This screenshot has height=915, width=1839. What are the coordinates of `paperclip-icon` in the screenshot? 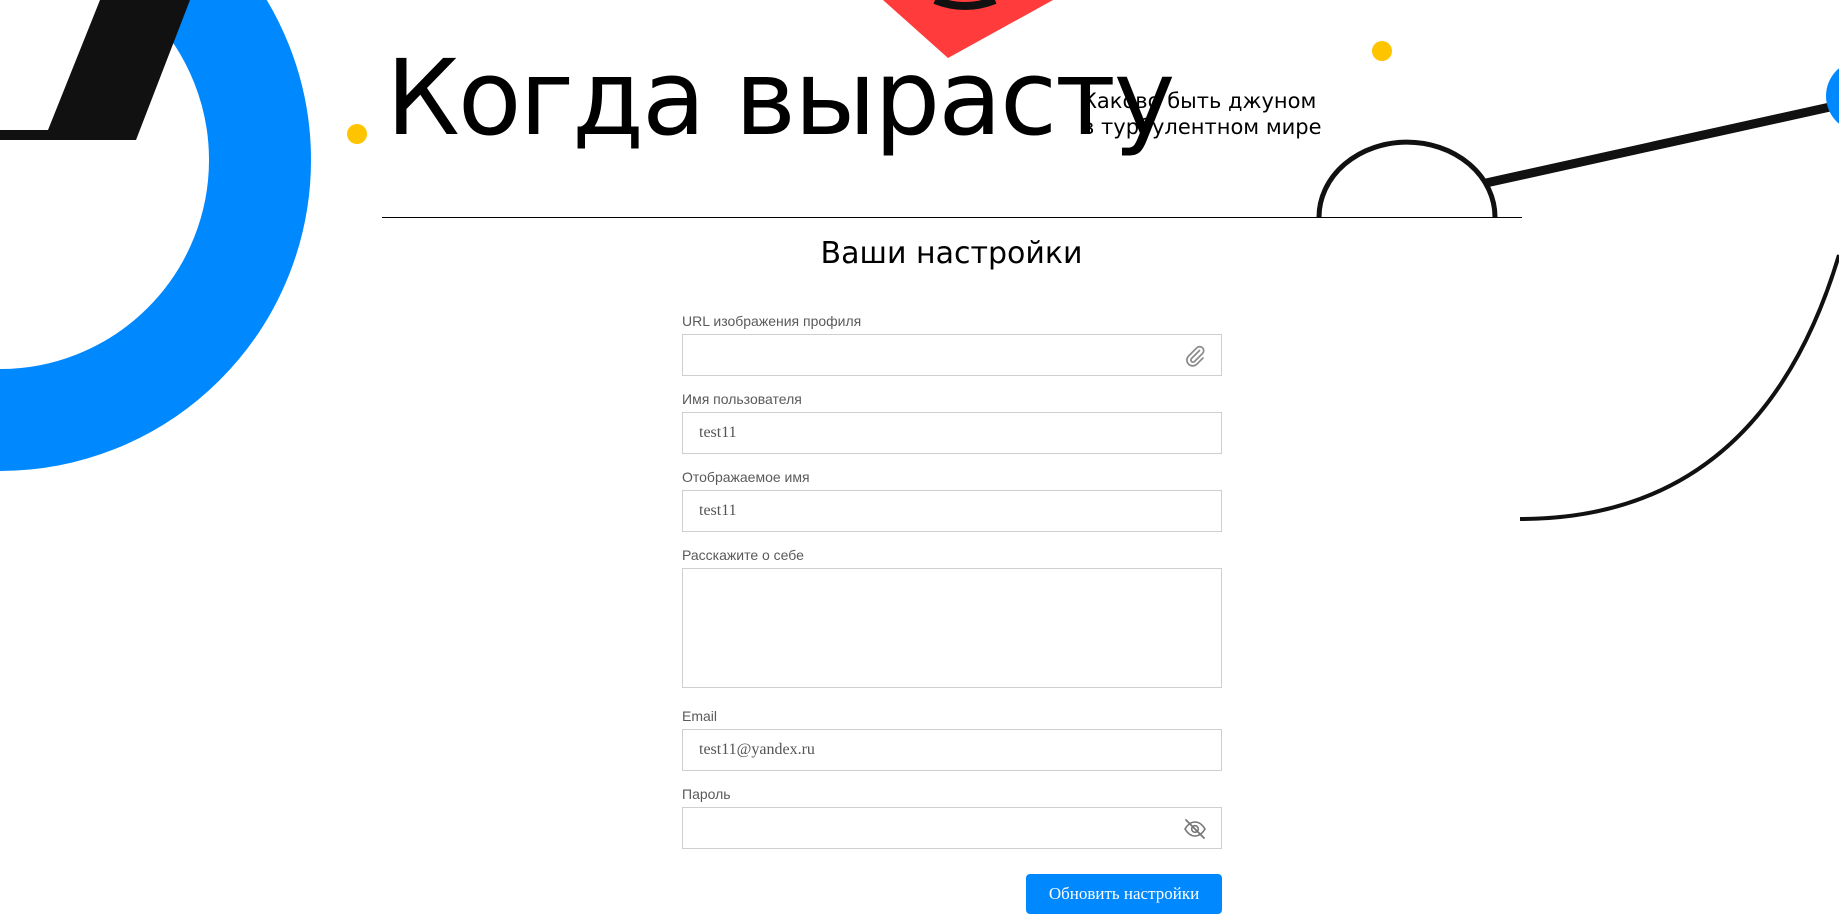 It's located at (1195, 356).